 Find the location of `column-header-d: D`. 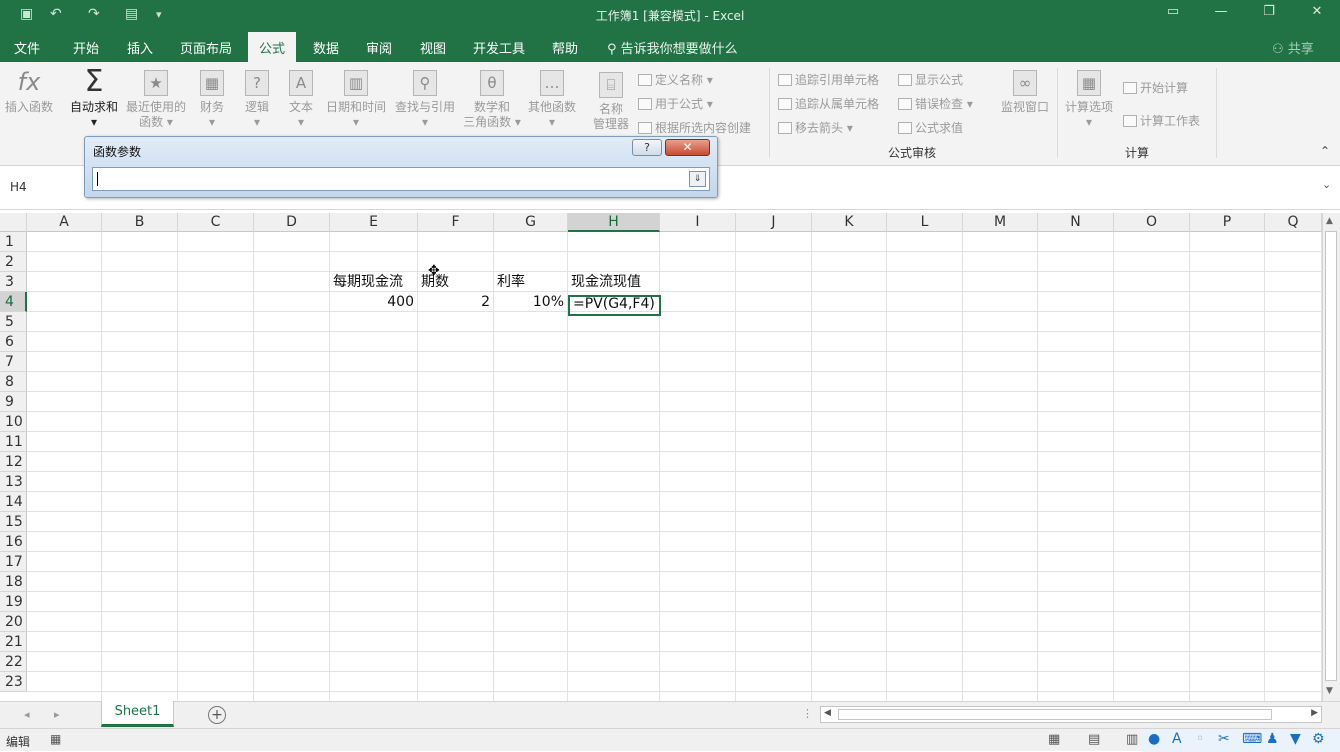

column-header-d: D is located at coordinates (292, 222).